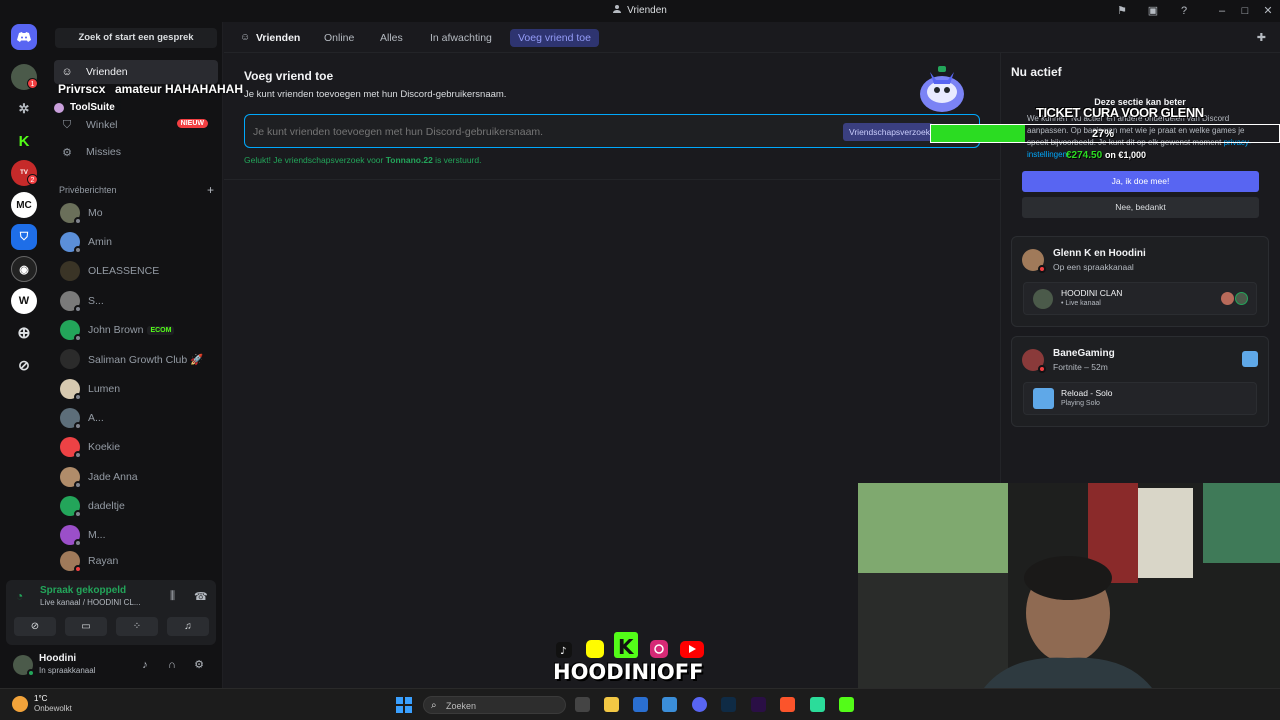 Image resolution: width=1280 pixels, height=720 pixels. Describe the element at coordinates (1140, 181) in the screenshot. I see `opt-in-button: Ja, ik doe mee!` at that location.